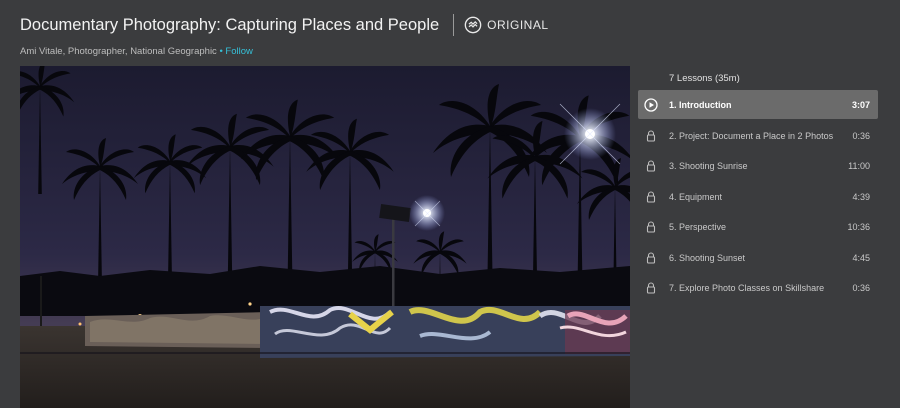 The width and height of the screenshot is (900, 408). Describe the element at coordinates (698, 227) in the screenshot. I see `lesson-title: 5. Perspective` at that location.